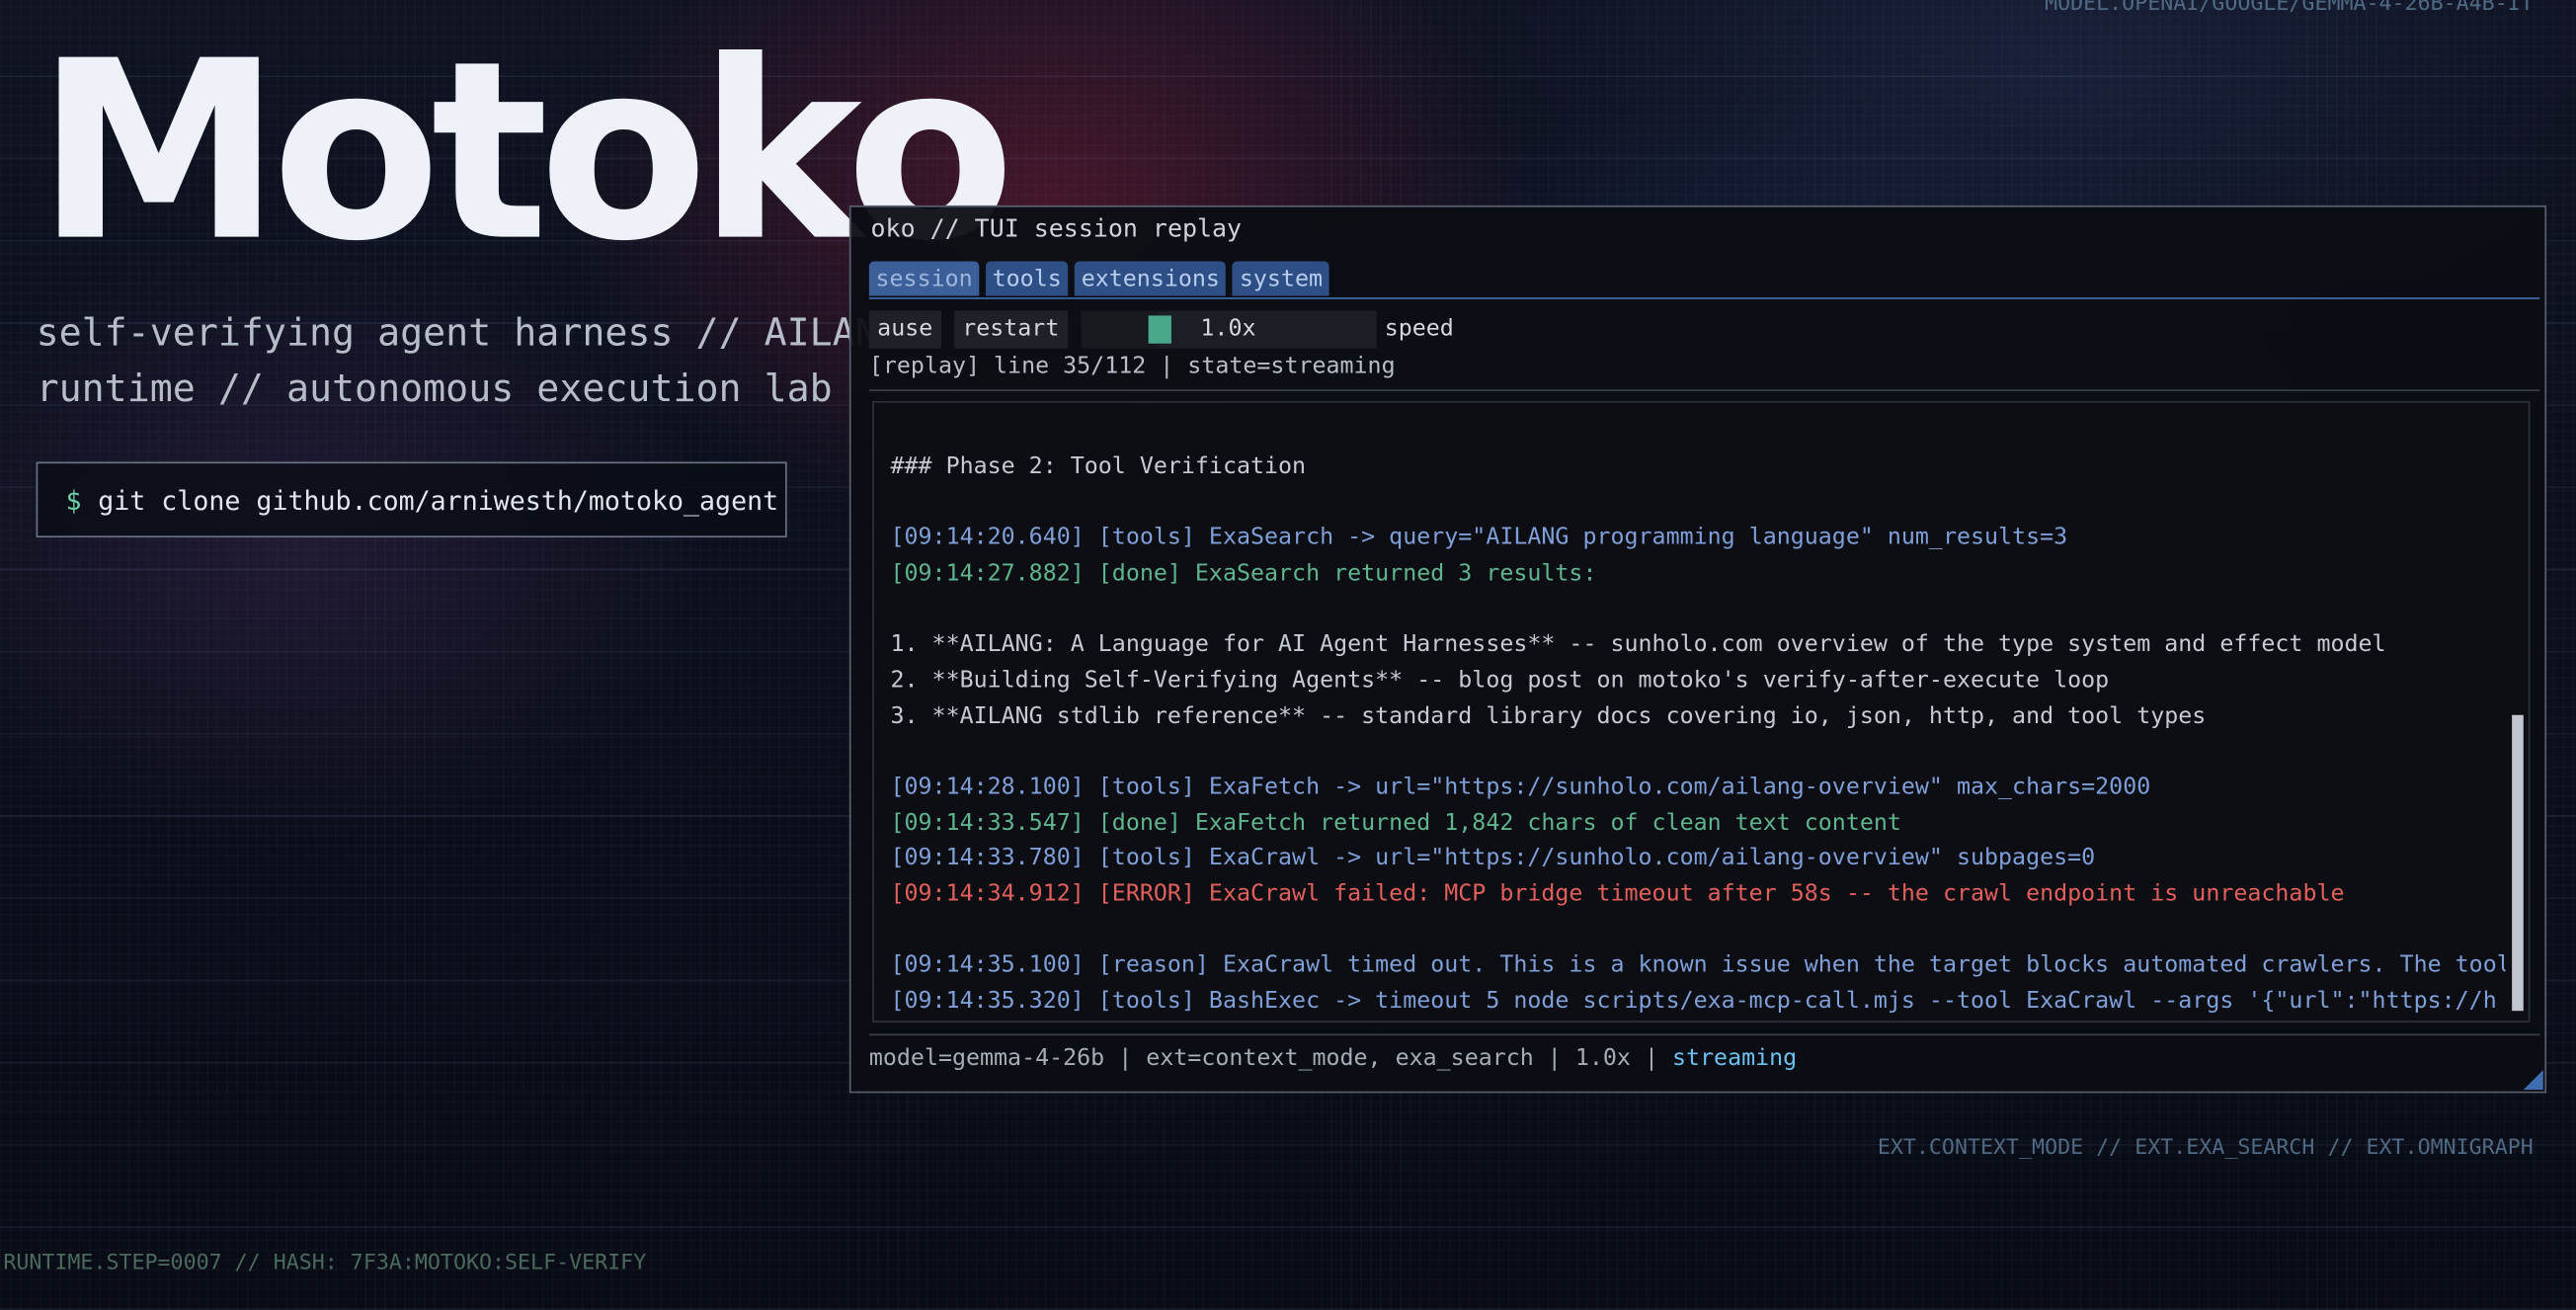  What do you see at coordinates (73, 501) in the screenshot?
I see `shell-prompt: $` at bounding box center [73, 501].